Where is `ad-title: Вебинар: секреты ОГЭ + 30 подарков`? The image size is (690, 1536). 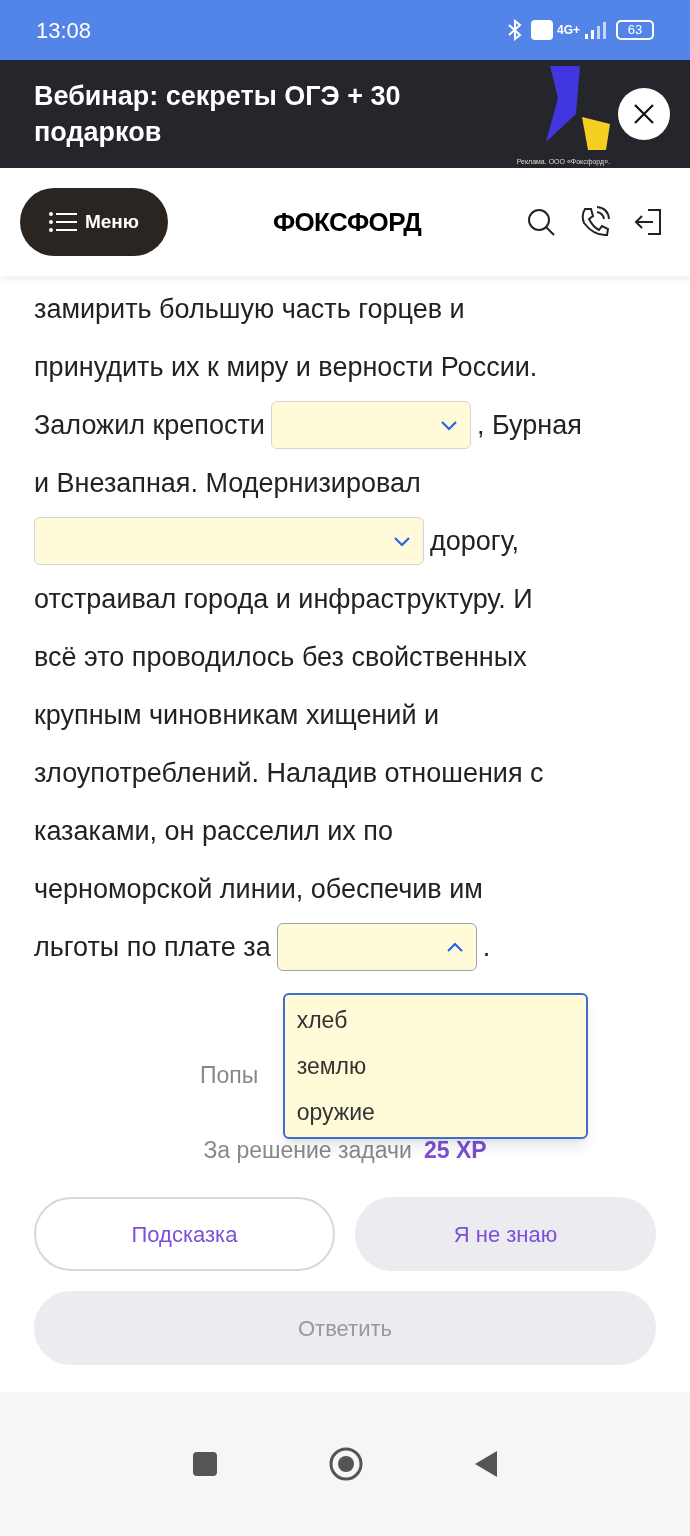 ad-title: Вебинар: секреты ОГЭ + 30 подарков is located at coordinates (218, 114).